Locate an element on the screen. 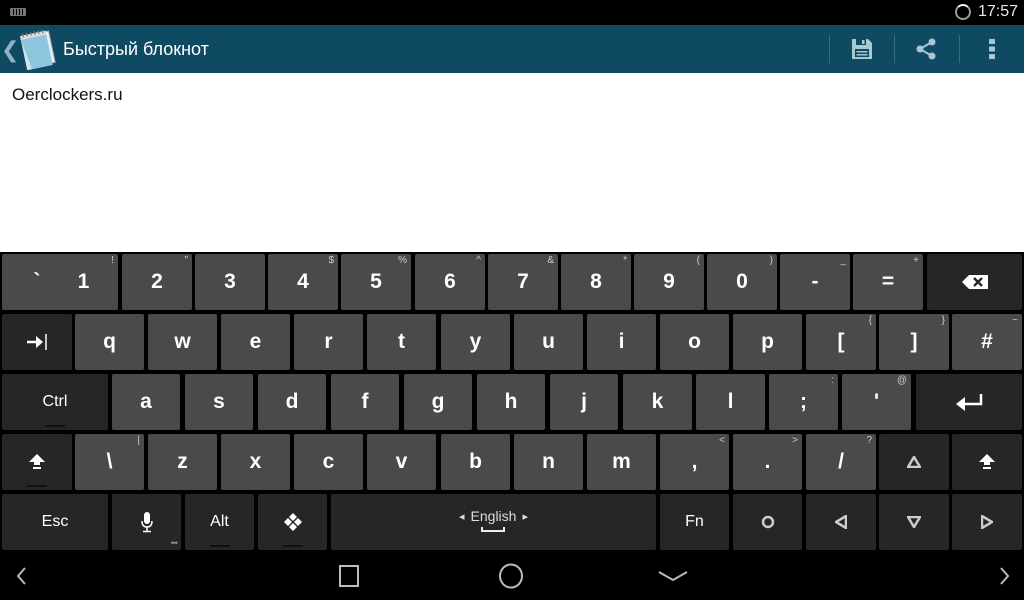  key-char-6: 6 ^ is located at coordinates (450, 282).